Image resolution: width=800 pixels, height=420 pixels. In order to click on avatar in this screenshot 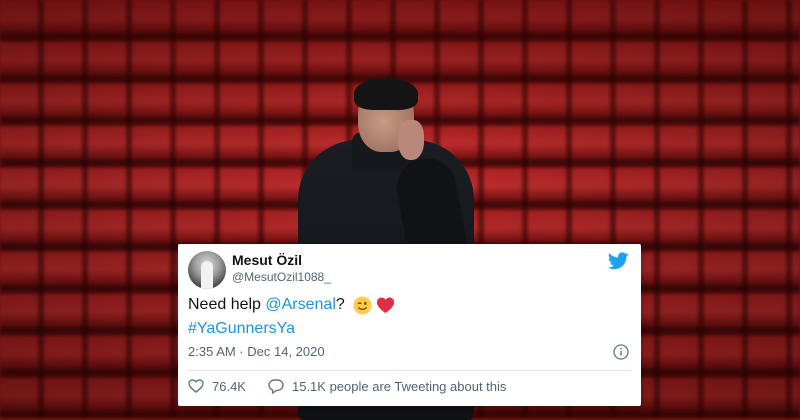, I will do `click(207, 270)`.